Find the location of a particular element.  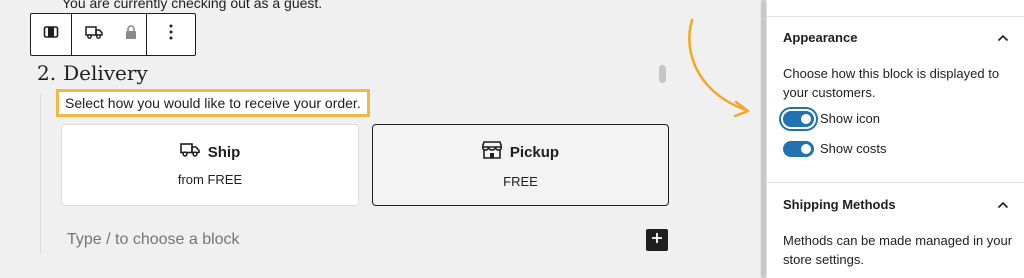

toolbar-group-options is located at coordinates (171, 34).